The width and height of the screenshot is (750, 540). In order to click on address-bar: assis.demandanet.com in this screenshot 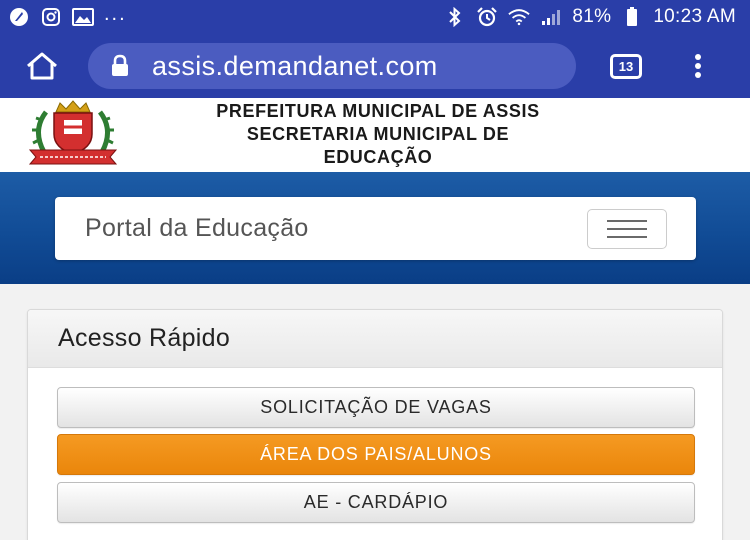, I will do `click(332, 66)`.